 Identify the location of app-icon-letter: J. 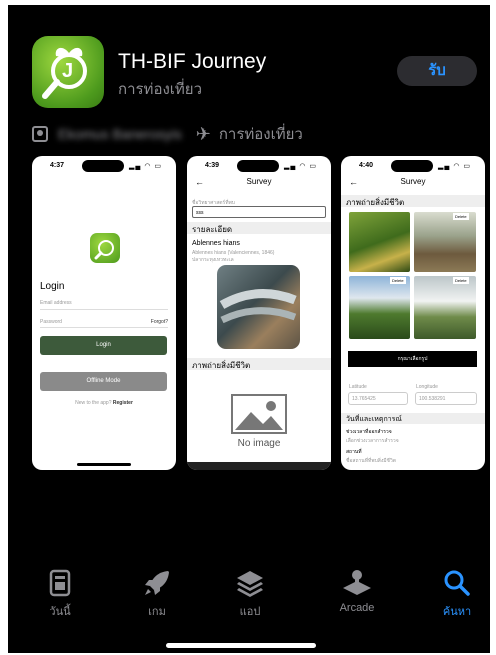
(68, 71).